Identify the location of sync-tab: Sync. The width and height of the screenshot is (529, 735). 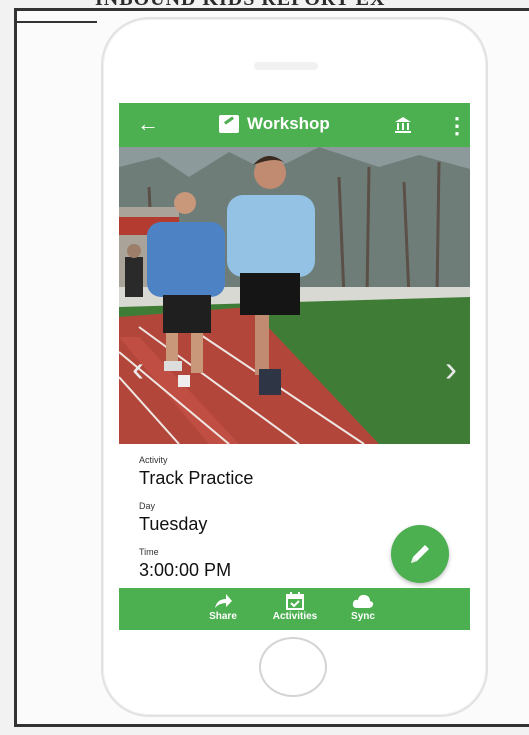
(363, 607).